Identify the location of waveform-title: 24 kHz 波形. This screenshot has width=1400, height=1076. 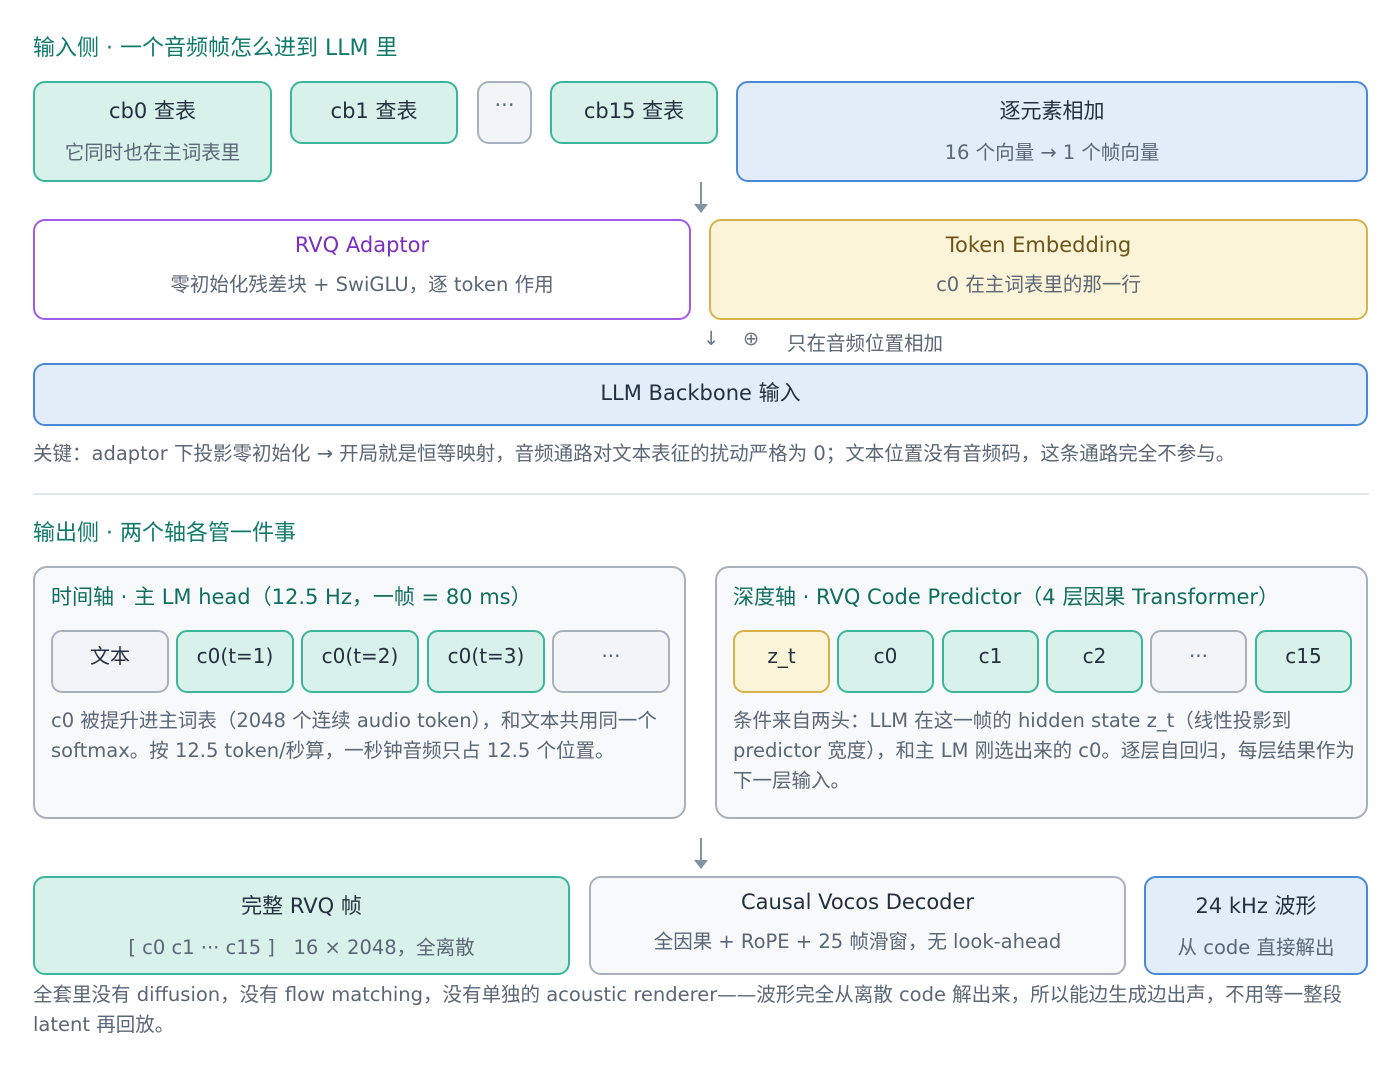
(1256, 906).